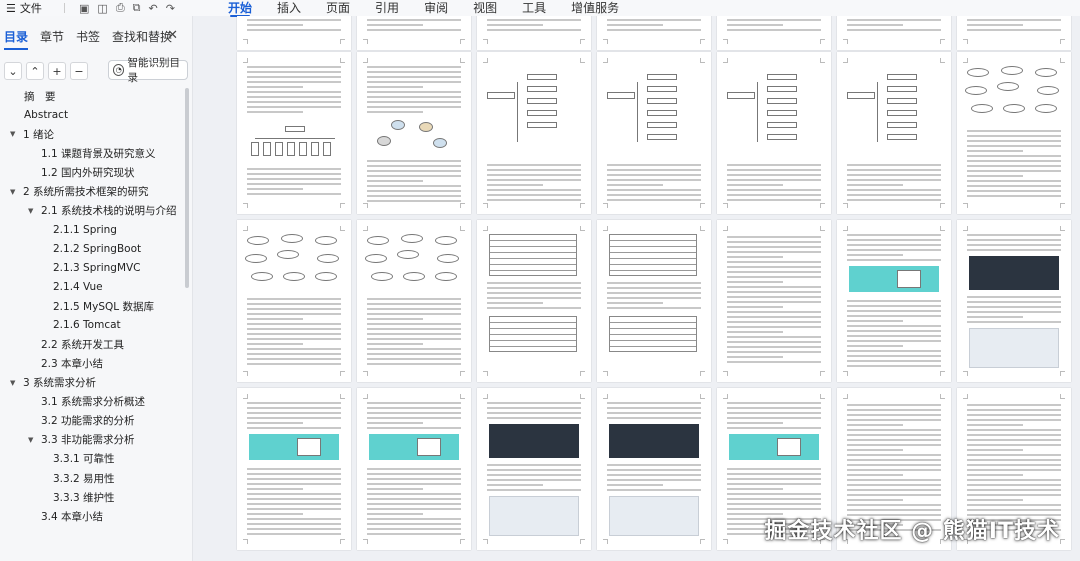  What do you see at coordinates (78, 287) in the screenshot?
I see `toc-item: 2.1.4 Vue` at bounding box center [78, 287].